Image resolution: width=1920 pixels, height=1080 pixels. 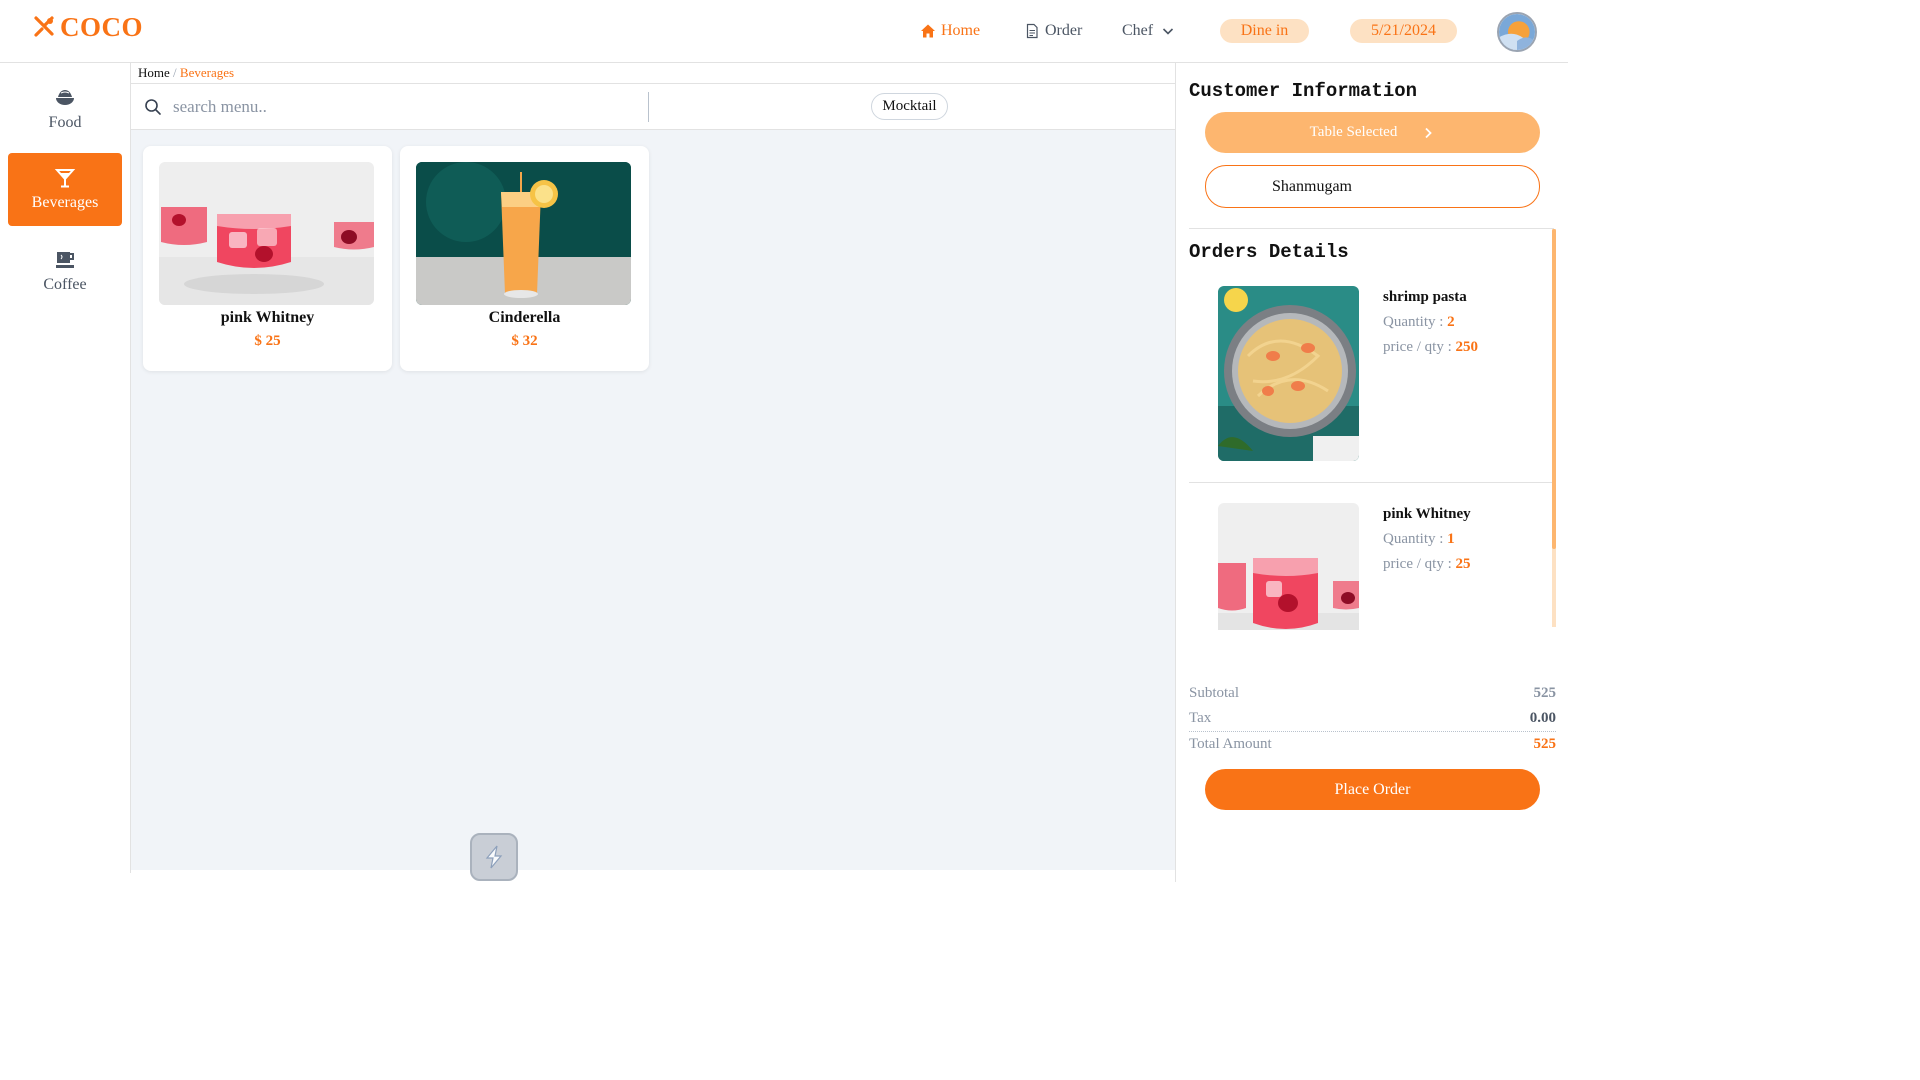 What do you see at coordinates (784, 31) in the screenshot?
I see `top-header: COCO Home Order Chef Dine in 5/21/2024` at bounding box center [784, 31].